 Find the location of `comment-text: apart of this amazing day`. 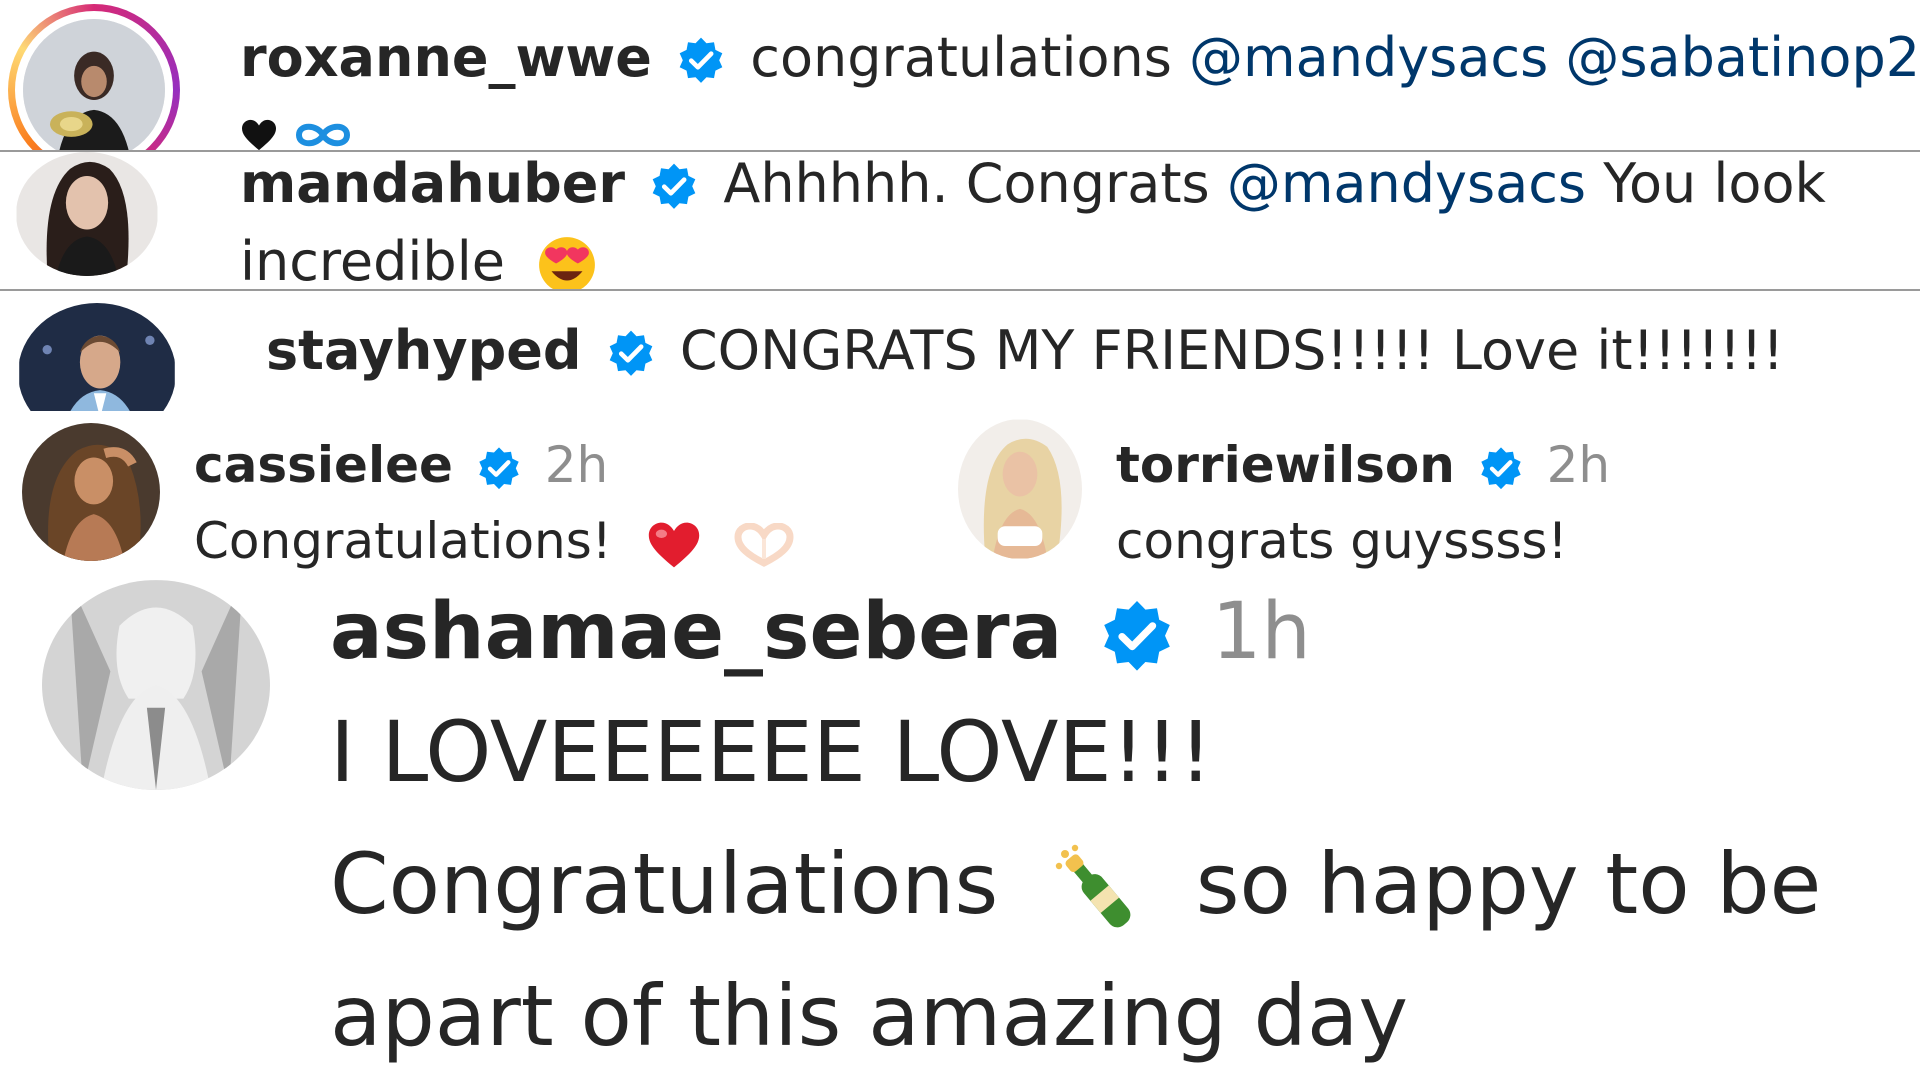

comment-text: apart of this amazing day is located at coordinates (869, 1016).